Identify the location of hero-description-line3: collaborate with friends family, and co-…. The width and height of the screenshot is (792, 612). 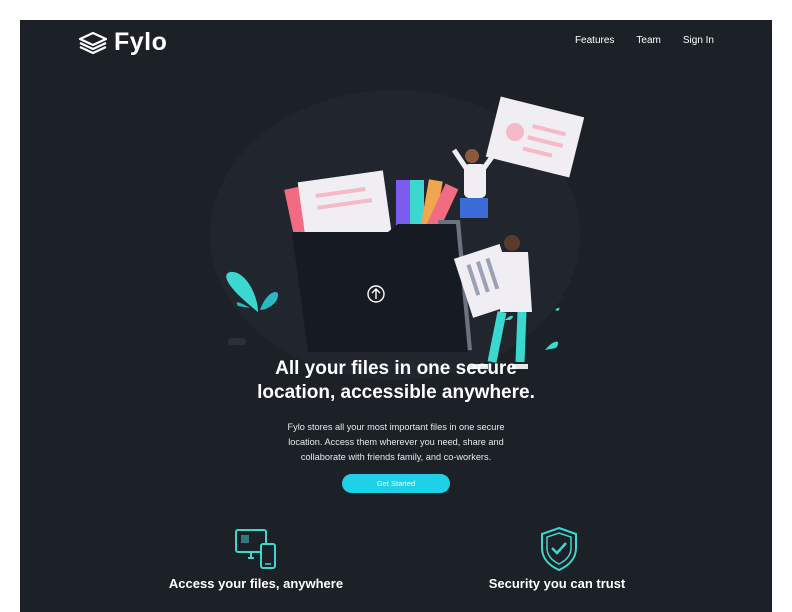
(396, 457).